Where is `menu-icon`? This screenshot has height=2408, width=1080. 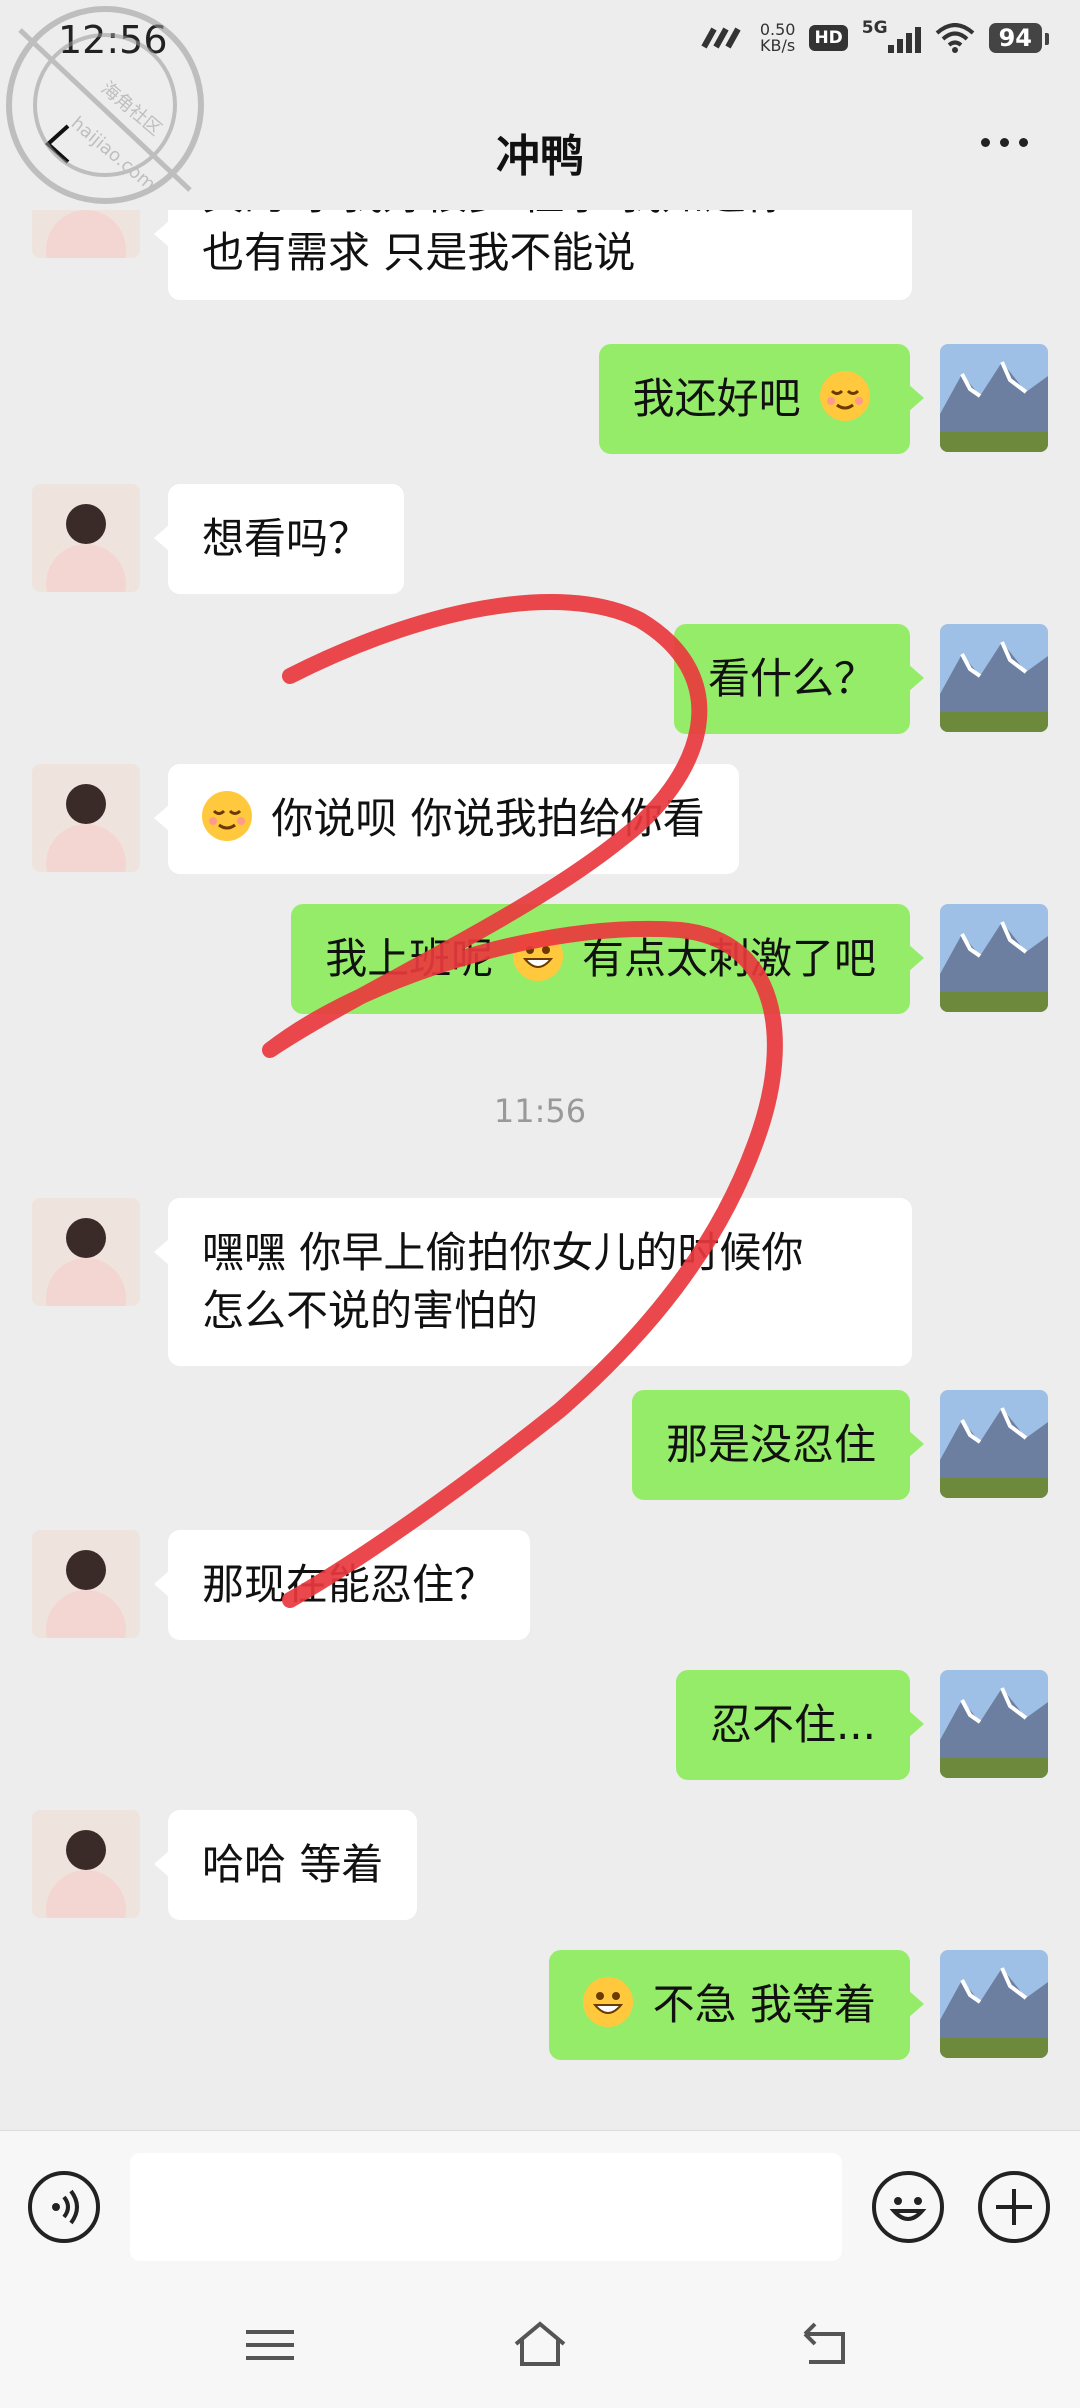 menu-icon is located at coordinates (270, 2345).